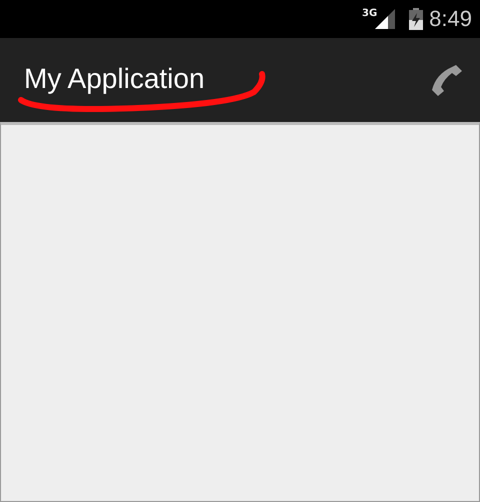 The image size is (480, 502). I want to click on clock: 8:49, so click(450, 19).